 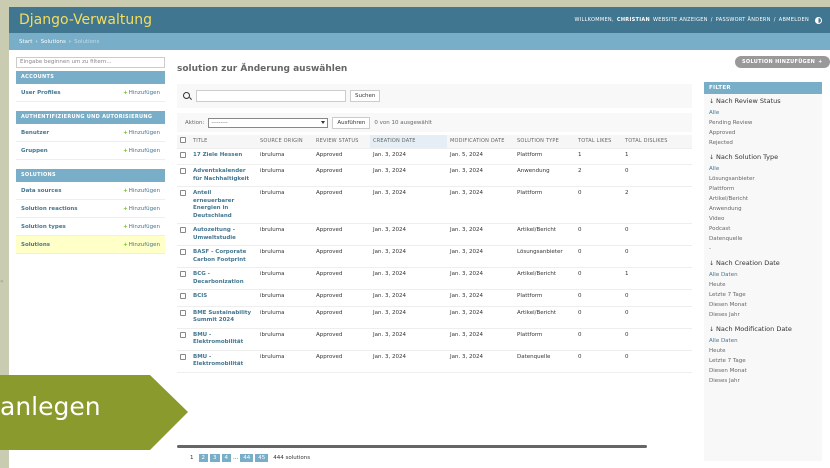 What do you see at coordinates (262, 458) in the screenshot?
I see `page-link: 45` at bounding box center [262, 458].